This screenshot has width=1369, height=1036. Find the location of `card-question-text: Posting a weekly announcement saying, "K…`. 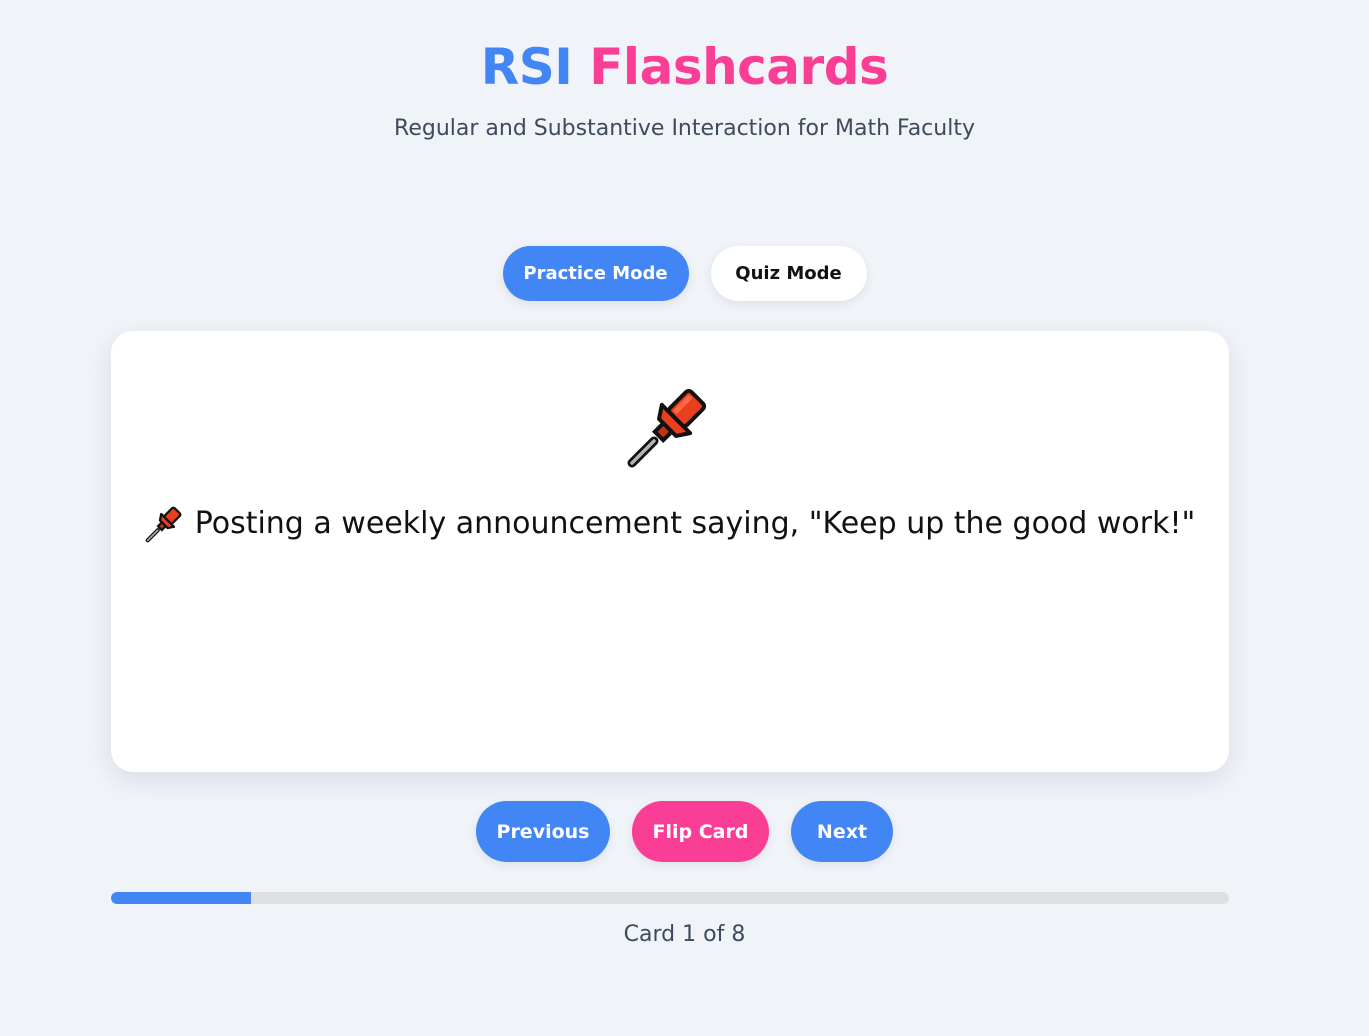

card-question-text: Posting a weekly announcement saying, "K… is located at coordinates (695, 523).